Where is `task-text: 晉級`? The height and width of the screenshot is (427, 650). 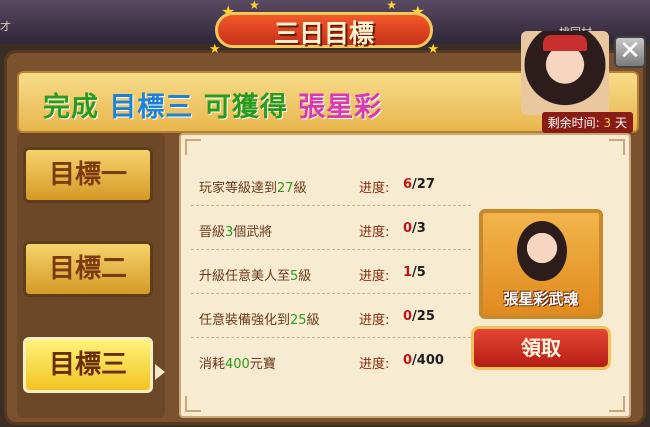 task-text: 晉級 is located at coordinates (212, 232).